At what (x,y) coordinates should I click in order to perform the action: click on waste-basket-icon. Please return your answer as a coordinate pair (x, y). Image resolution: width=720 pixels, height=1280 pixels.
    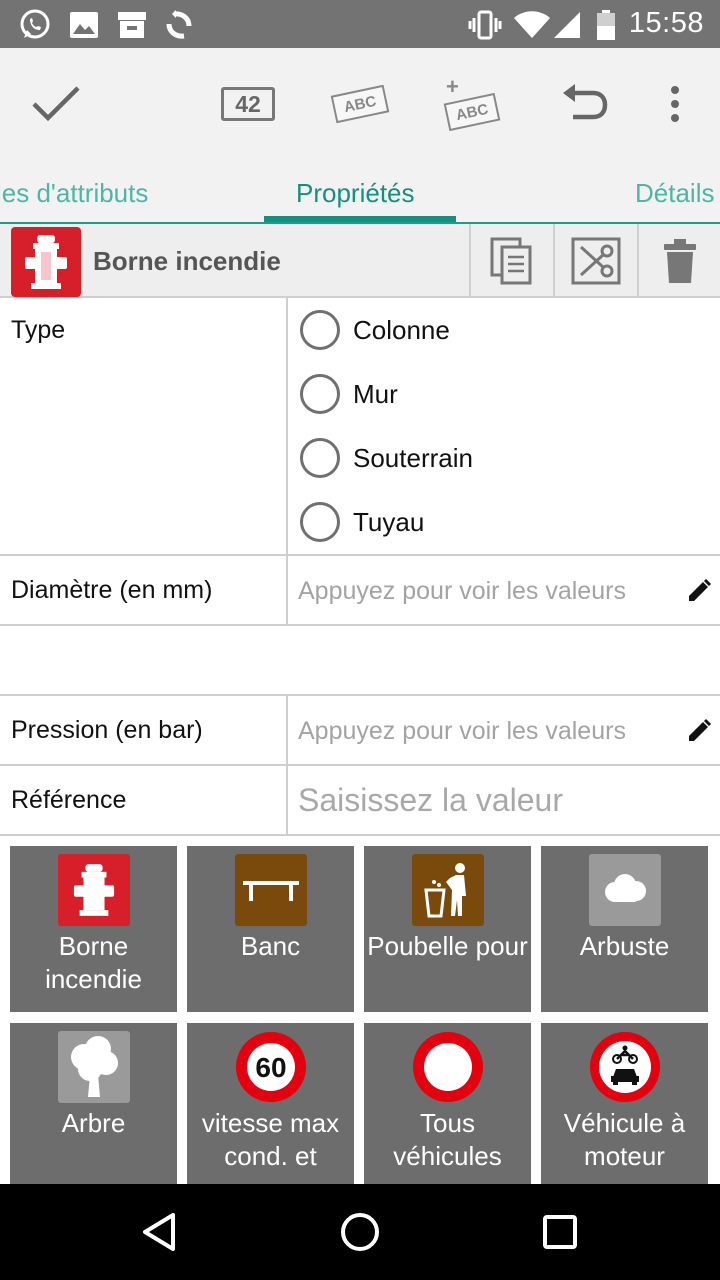
    Looking at the image, I should click on (448, 890).